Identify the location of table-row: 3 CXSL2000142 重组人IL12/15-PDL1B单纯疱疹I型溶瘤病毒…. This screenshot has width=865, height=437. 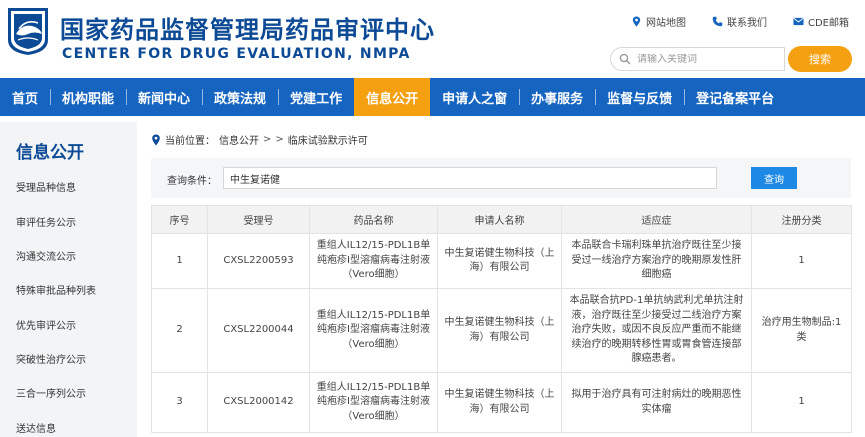
(501, 402).